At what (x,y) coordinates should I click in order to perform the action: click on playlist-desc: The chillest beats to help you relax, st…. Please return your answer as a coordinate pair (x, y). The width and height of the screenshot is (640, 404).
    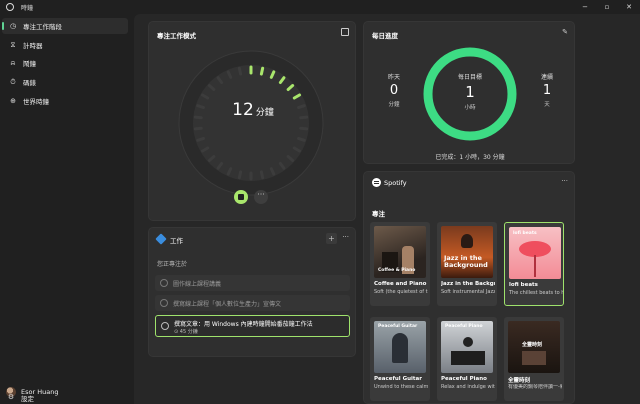
    Looking at the image, I should click on (536, 293).